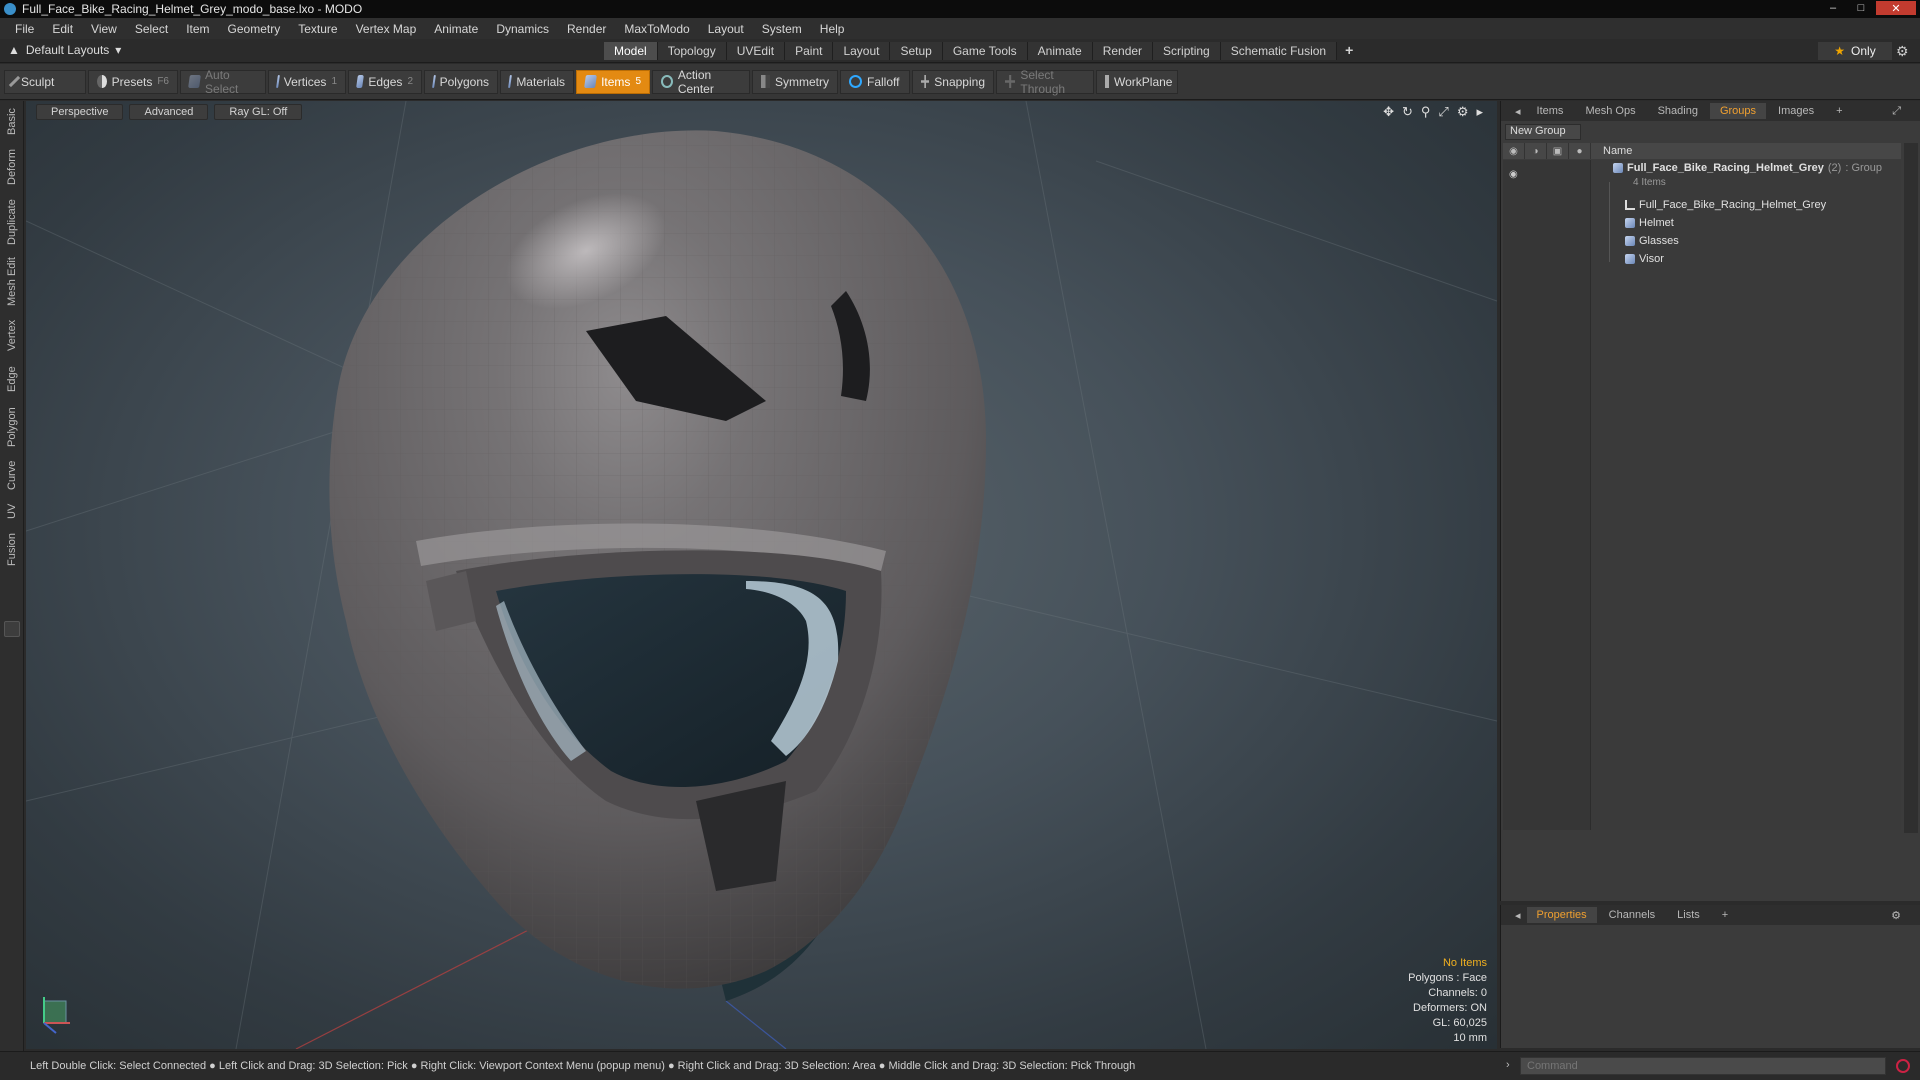  Describe the element at coordinates (62, 29) in the screenshot. I see `menu-edit: Edit` at that location.